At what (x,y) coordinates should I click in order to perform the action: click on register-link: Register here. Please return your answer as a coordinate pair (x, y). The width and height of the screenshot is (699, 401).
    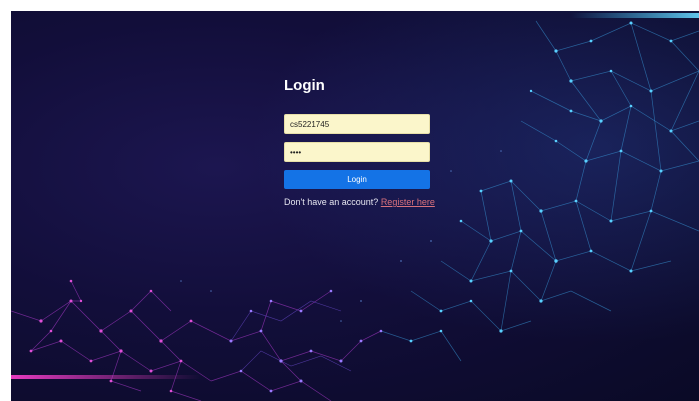
    Looking at the image, I should click on (408, 202).